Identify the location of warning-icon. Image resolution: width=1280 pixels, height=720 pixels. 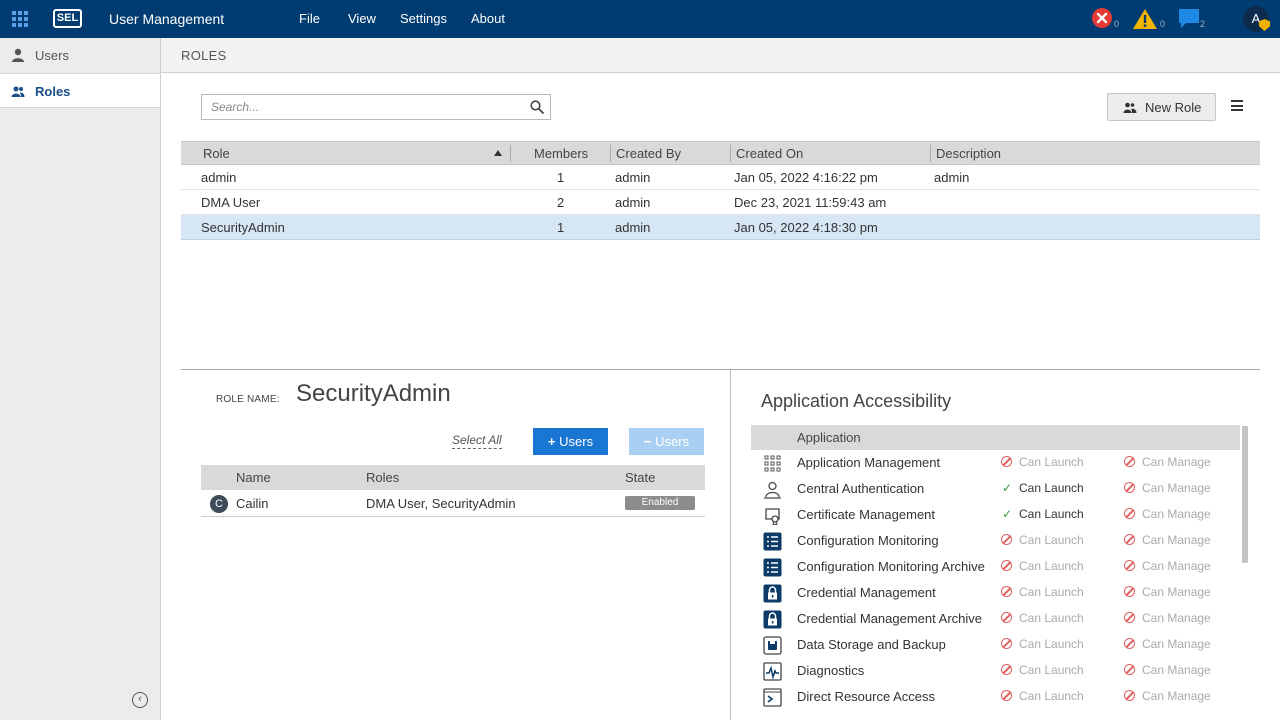
(1145, 19).